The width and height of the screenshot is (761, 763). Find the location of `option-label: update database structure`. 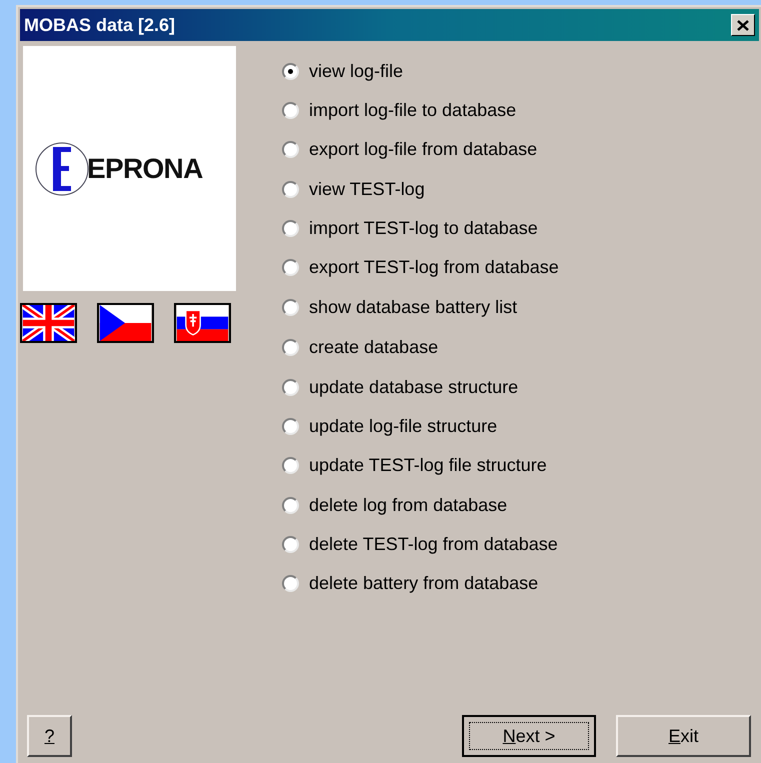

option-label: update database structure is located at coordinates (413, 387).